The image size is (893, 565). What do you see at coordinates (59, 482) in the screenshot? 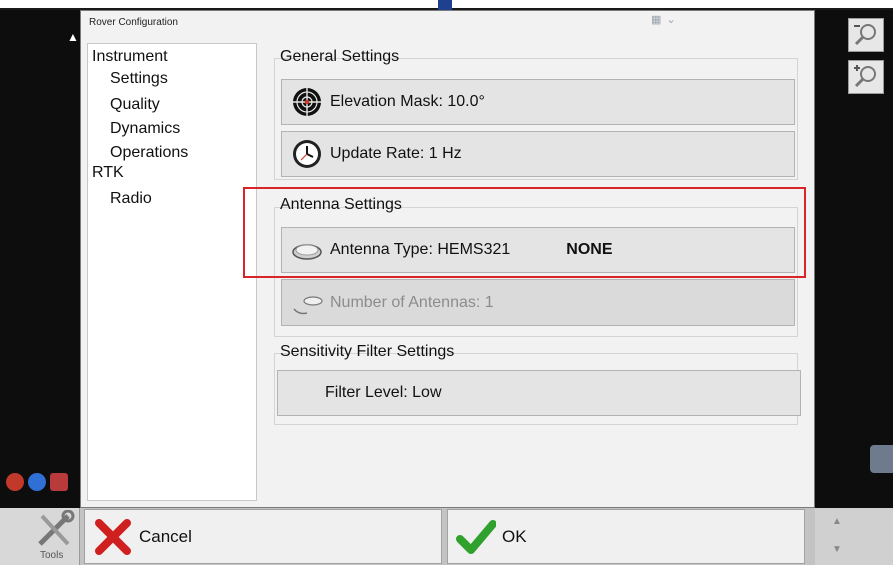
I see `battery-warning-icon` at bounding box center [59, 482].